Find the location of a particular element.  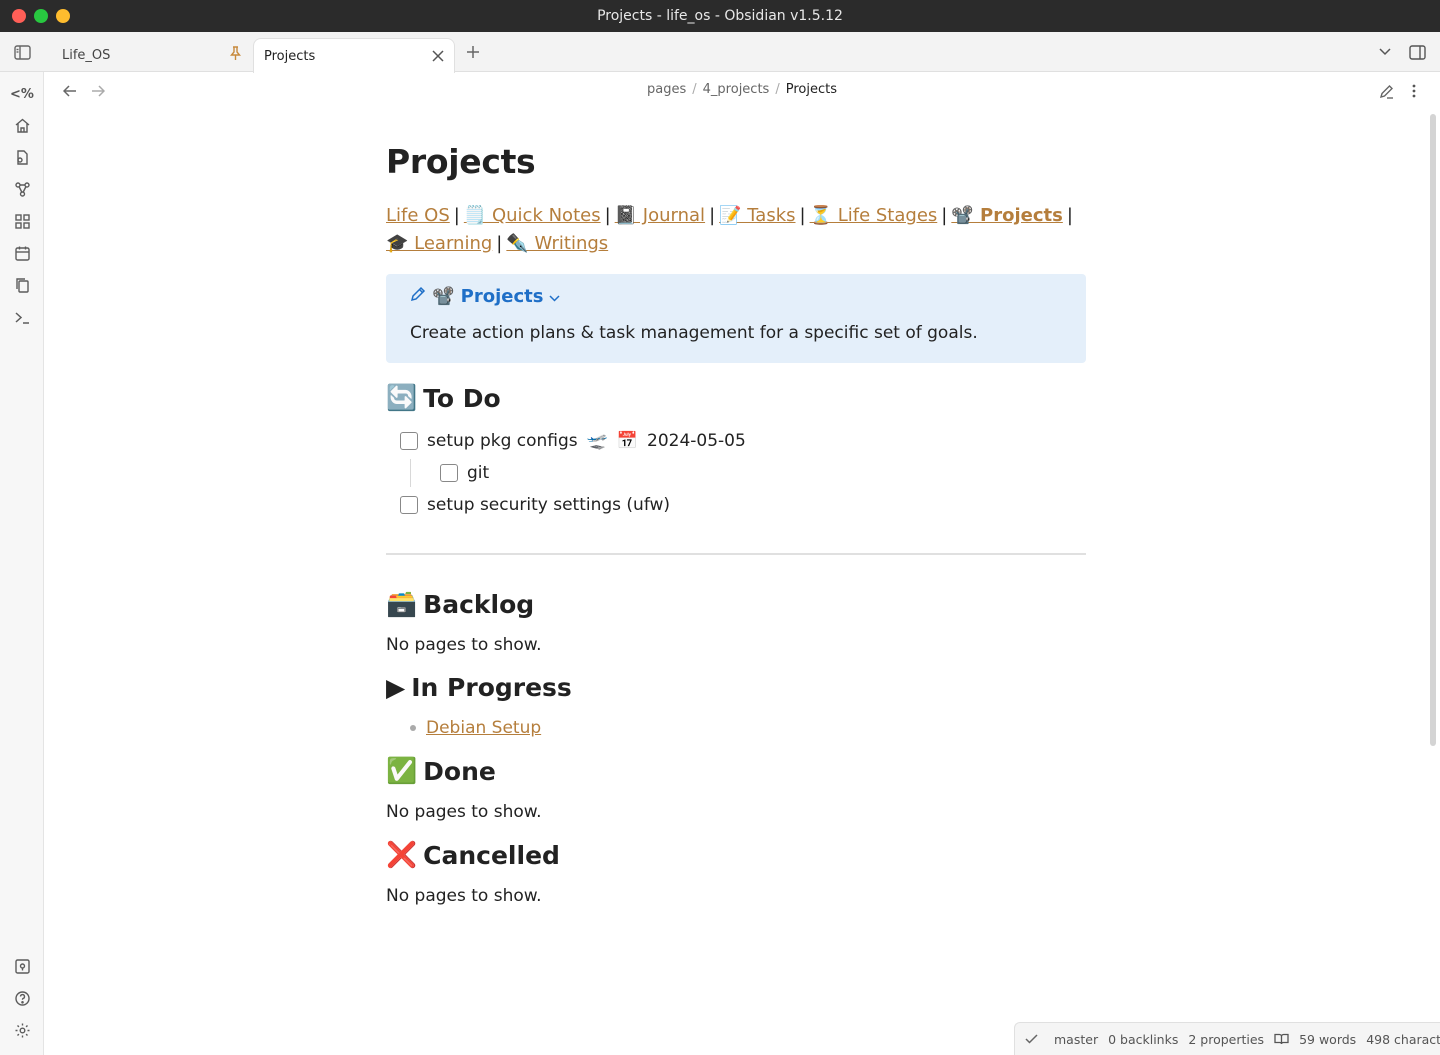

templates-copy-icon is located at coordinates (22, 285).